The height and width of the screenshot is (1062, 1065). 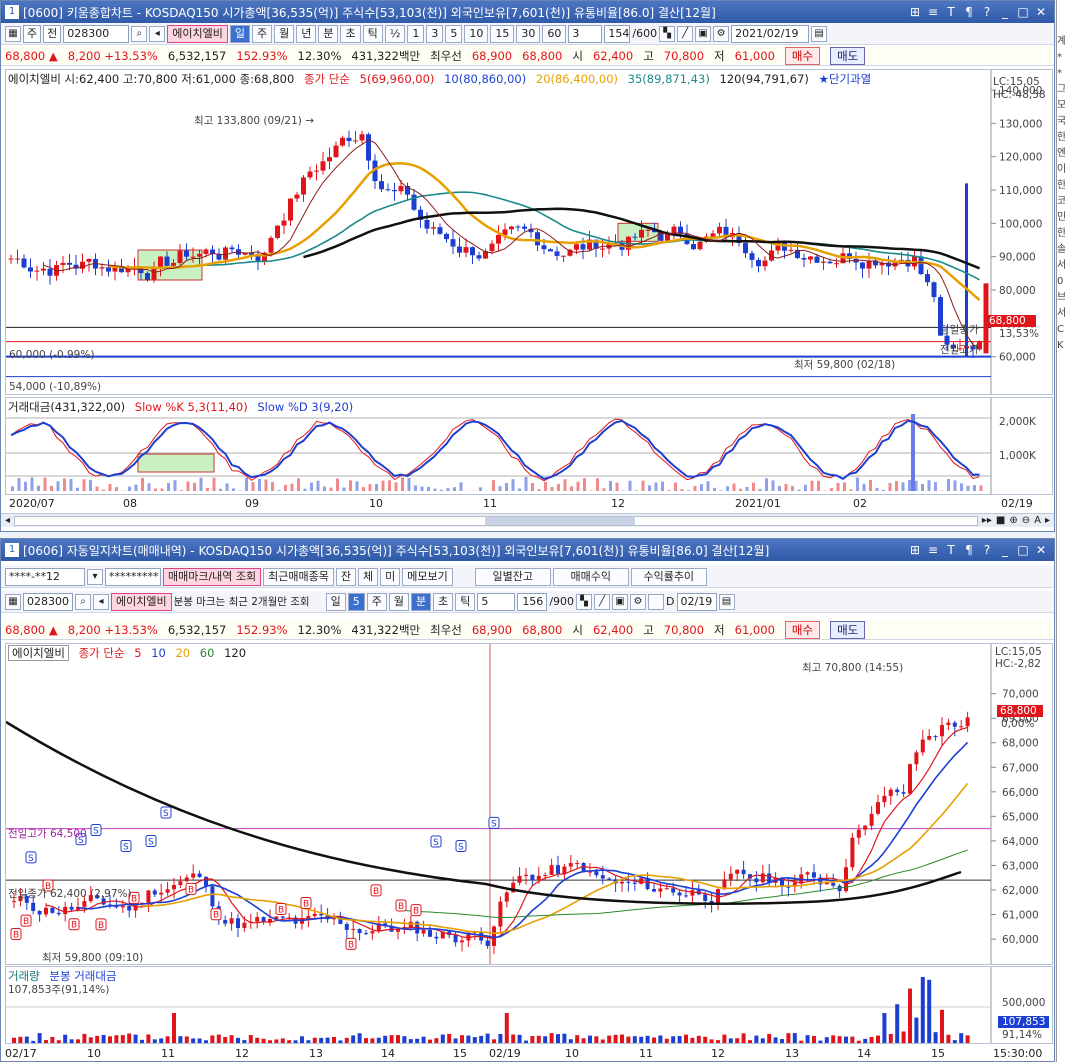 What do you see at coordinates (306, 33) in the screenshot?
I see `period-year: 년` at bounding box center [306, 33].